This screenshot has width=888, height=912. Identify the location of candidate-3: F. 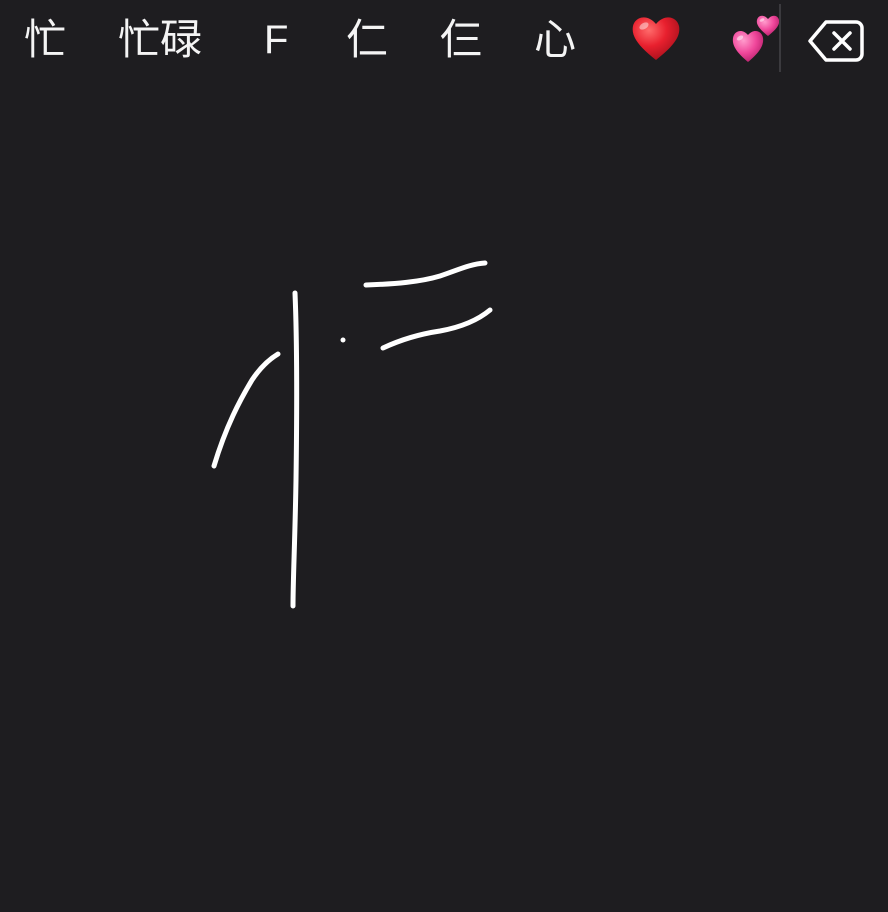
(276, 40).